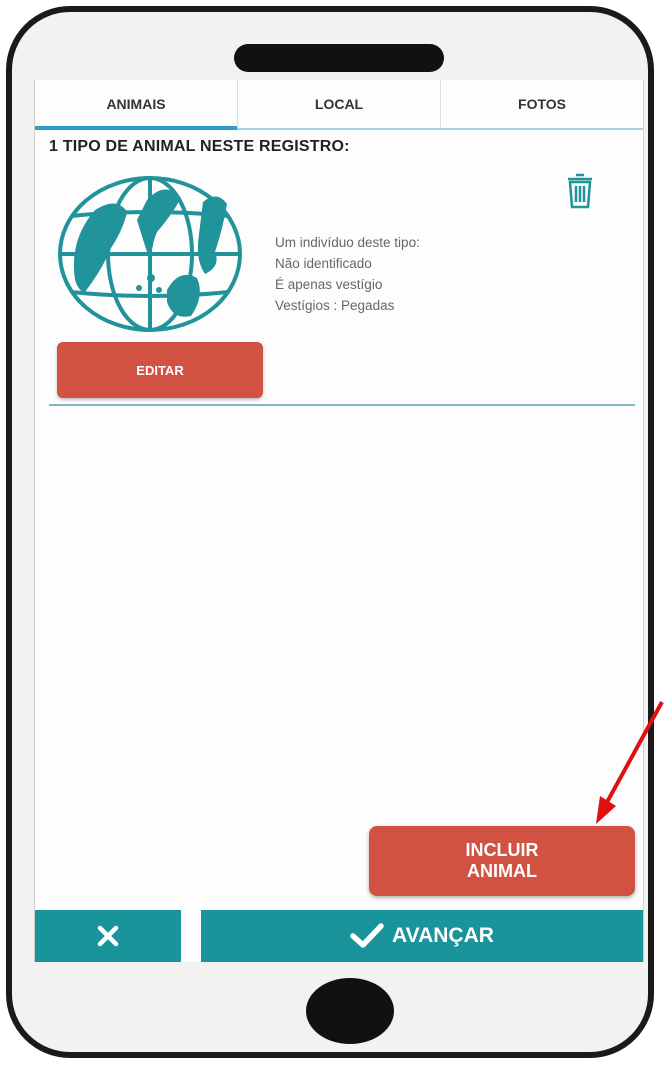 This screenshot has width=664, height=1068. I want to click on next-button: AVANÇAR, so click(422, 936).